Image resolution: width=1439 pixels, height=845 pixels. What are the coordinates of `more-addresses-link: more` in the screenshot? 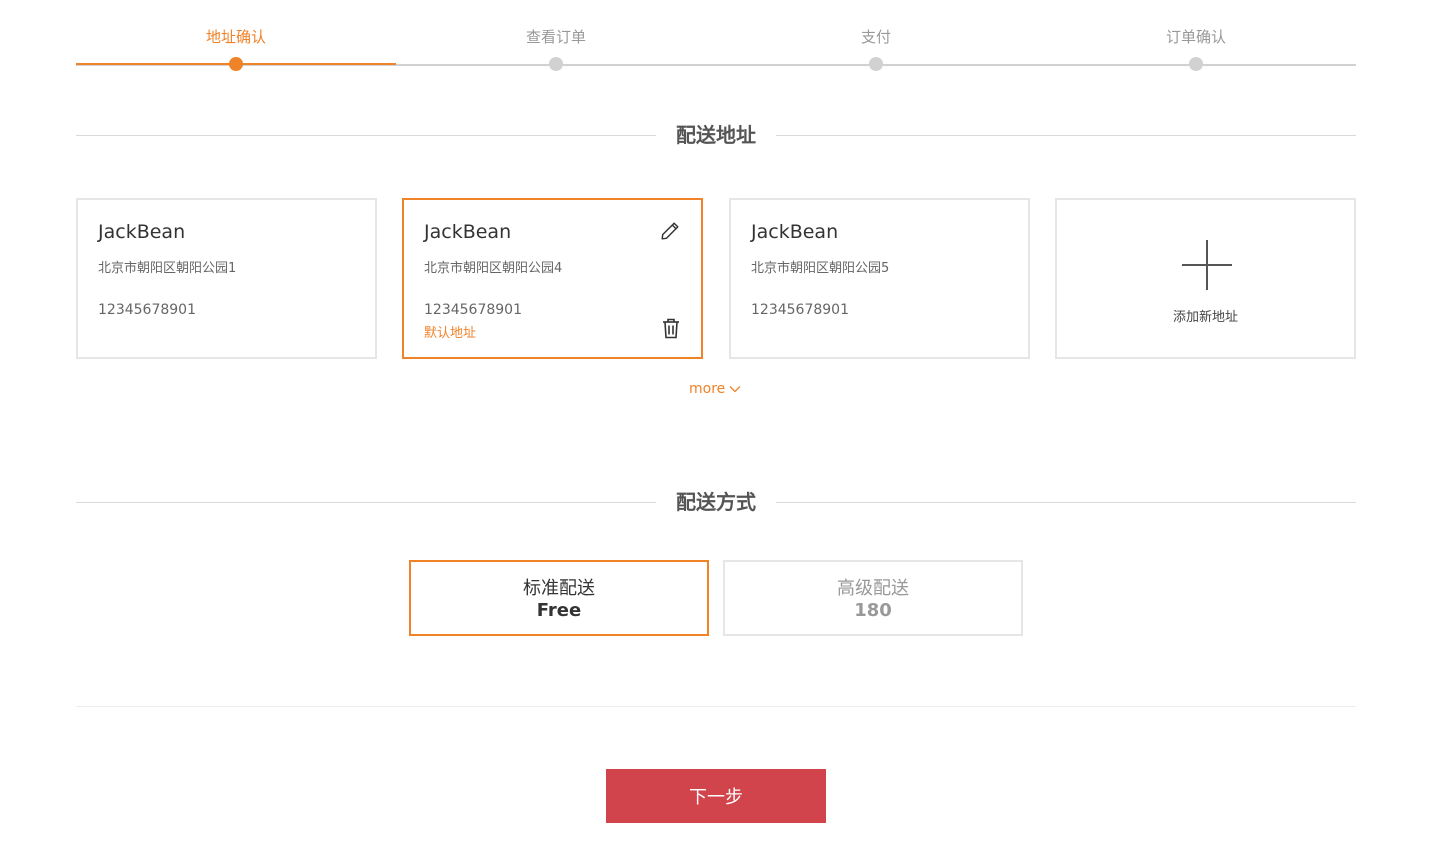 It's located at (715, 389).